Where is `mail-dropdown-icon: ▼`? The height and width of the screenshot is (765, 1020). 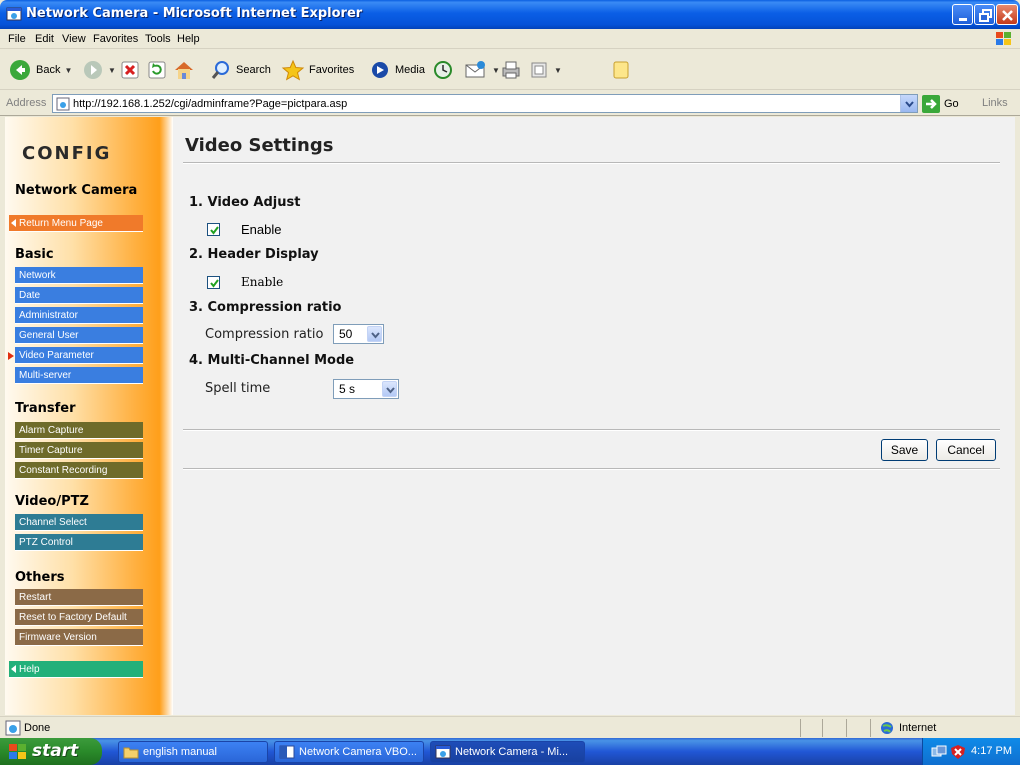
mail-dropdown-icon: ▼ is located at coordinates (496, 70).